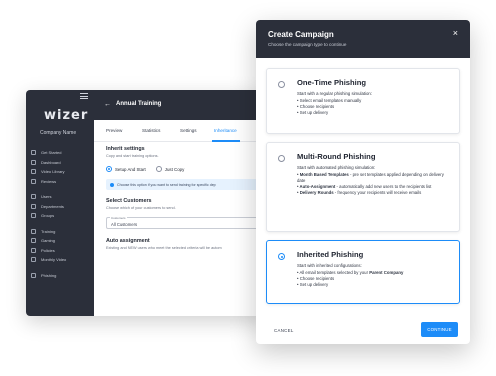  Describe the element at coordinates (281, 84) in the screenshot. I see `one-time-radio` at that location.